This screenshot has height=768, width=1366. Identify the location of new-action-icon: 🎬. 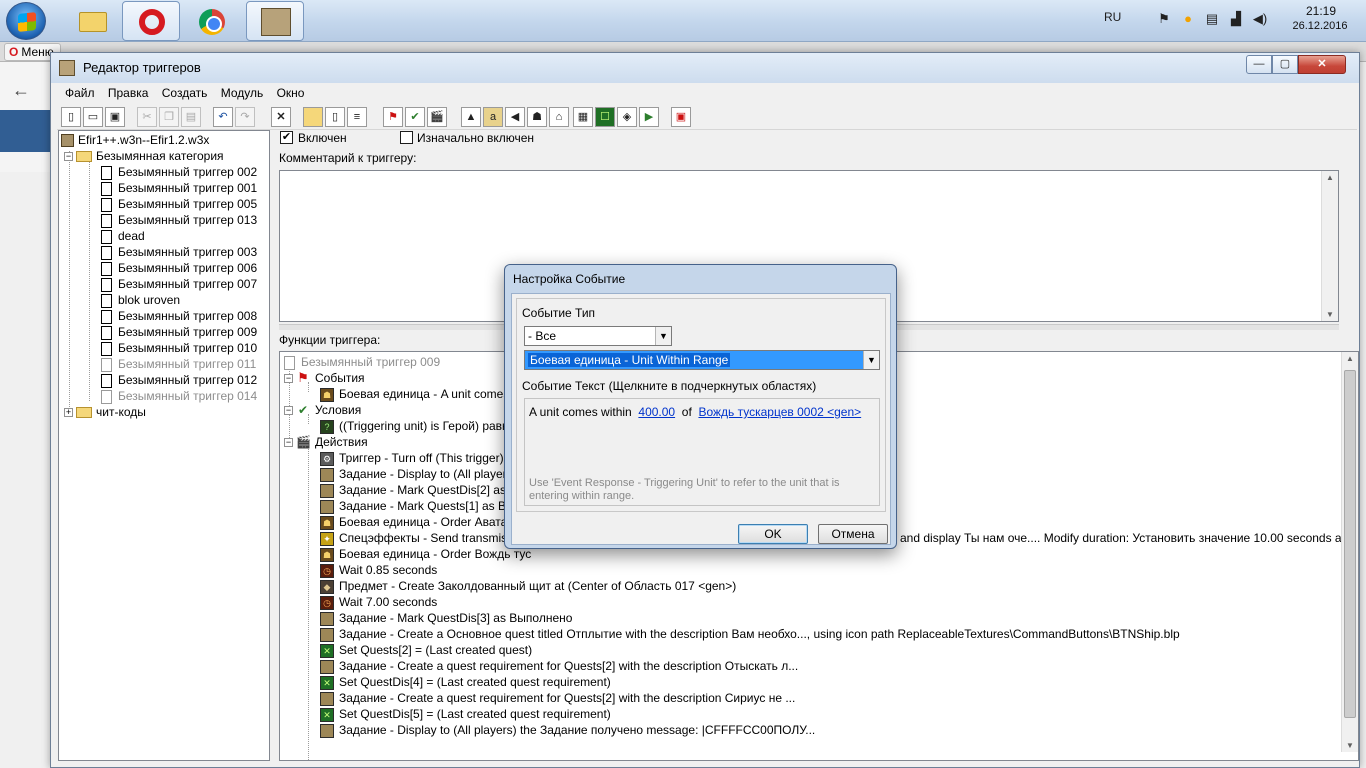
(437, 117).